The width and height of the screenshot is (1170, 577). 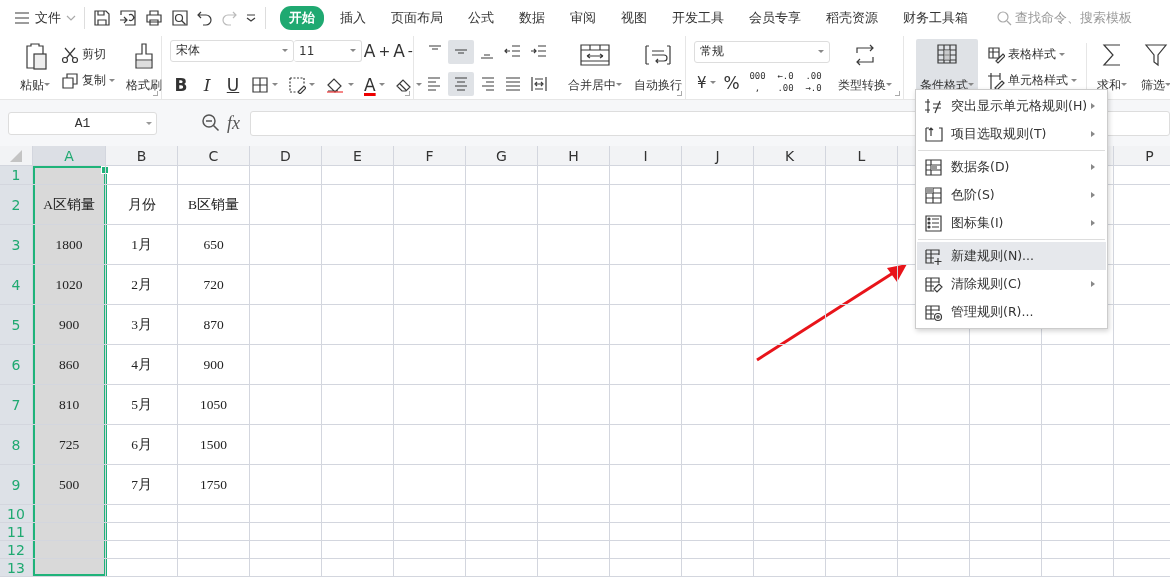 I want to click on column-header: H, so click(x=574, y=156).